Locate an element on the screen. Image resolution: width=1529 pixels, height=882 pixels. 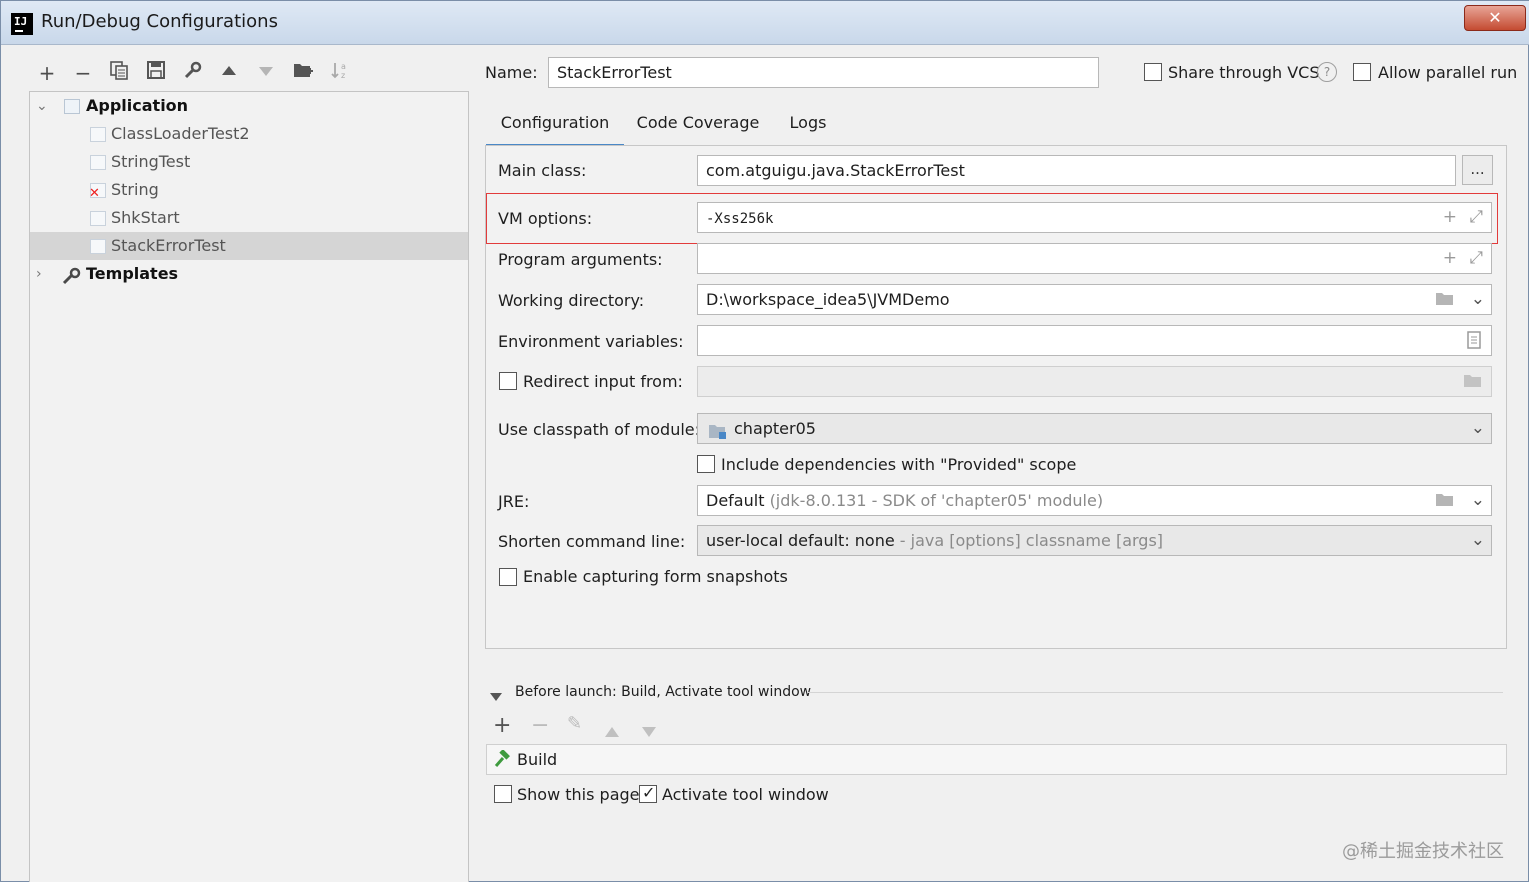
allow-parallel-label: Allow parallel run is located at coordinates (1448, 72).